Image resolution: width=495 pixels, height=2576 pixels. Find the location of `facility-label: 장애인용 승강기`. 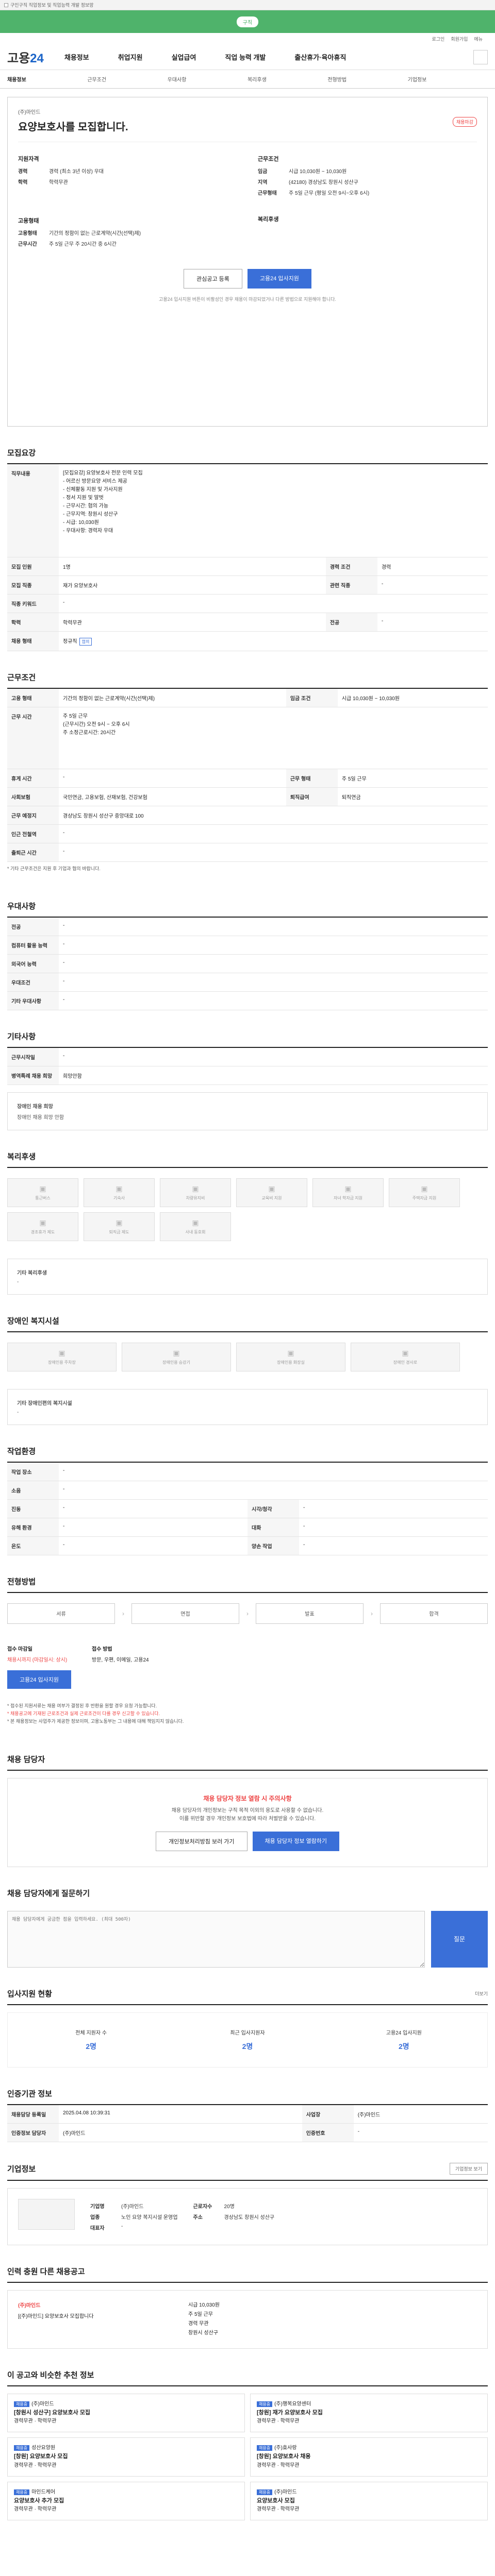

facility-label: 장애인용 승강기 is located at coordinates (176, 1362).